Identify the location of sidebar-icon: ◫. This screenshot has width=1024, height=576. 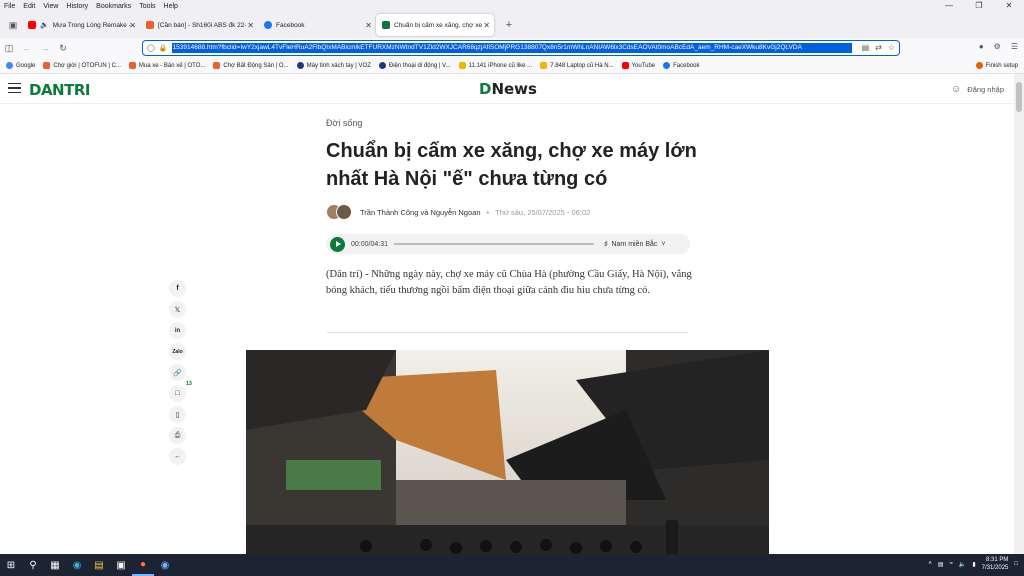
(9, 48).